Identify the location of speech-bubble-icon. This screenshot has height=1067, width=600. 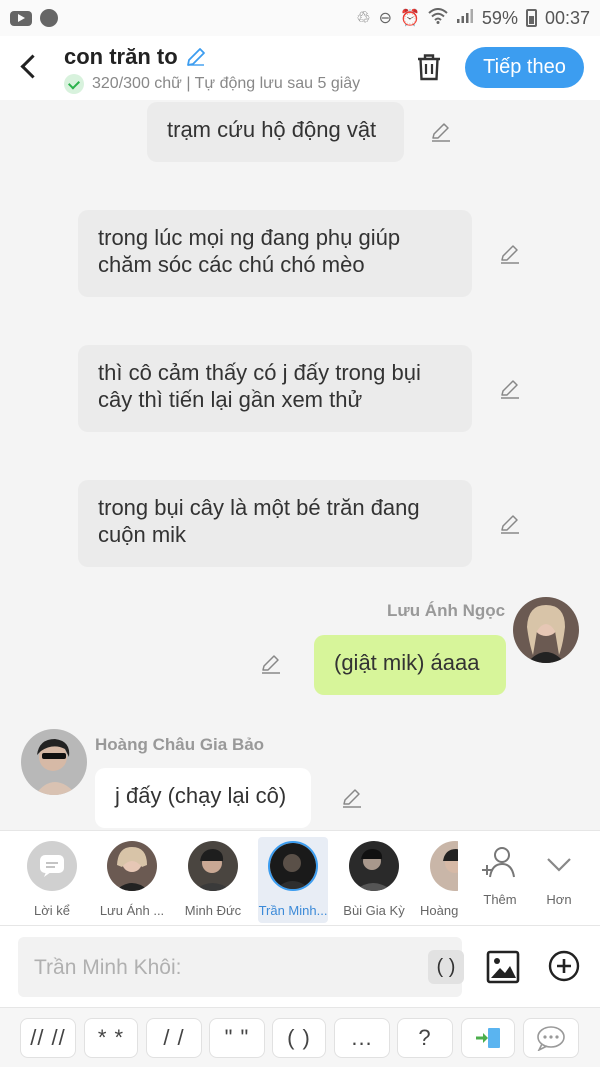
(52, 866).